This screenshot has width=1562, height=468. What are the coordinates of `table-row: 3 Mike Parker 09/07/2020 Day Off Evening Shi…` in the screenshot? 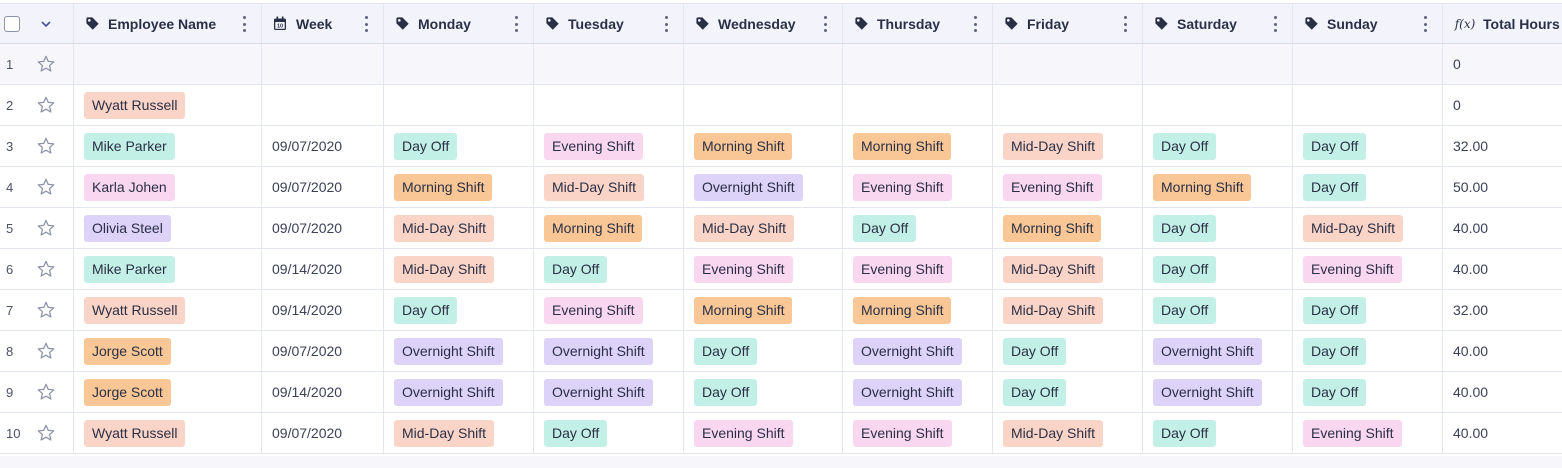 It's located at (781, 146).